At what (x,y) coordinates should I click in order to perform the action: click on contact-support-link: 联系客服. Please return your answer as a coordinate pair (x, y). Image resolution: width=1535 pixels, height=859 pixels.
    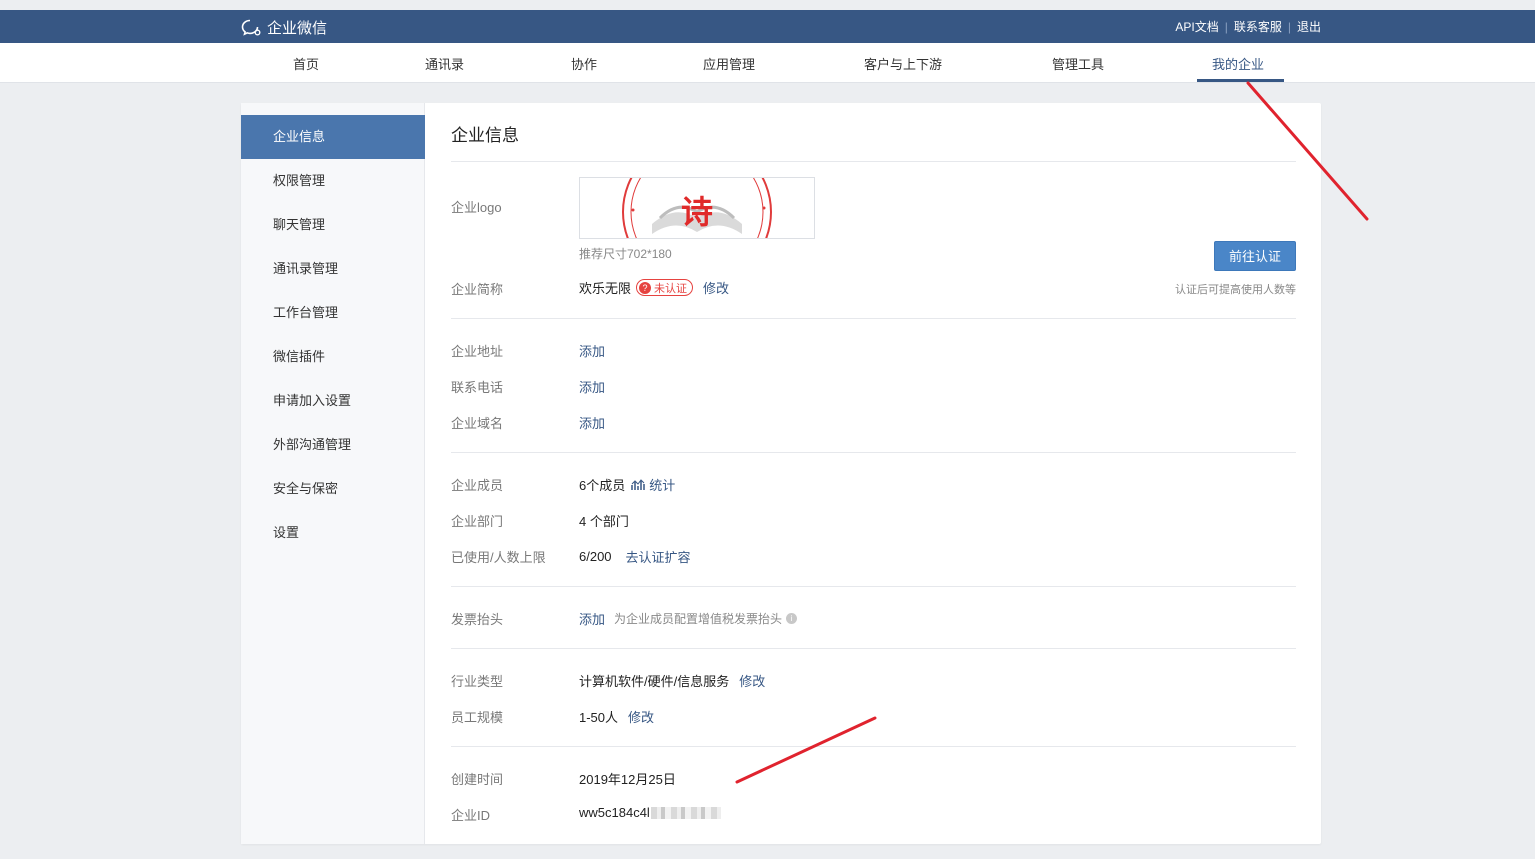
    Looking at the image, I should click on (1258, 26).